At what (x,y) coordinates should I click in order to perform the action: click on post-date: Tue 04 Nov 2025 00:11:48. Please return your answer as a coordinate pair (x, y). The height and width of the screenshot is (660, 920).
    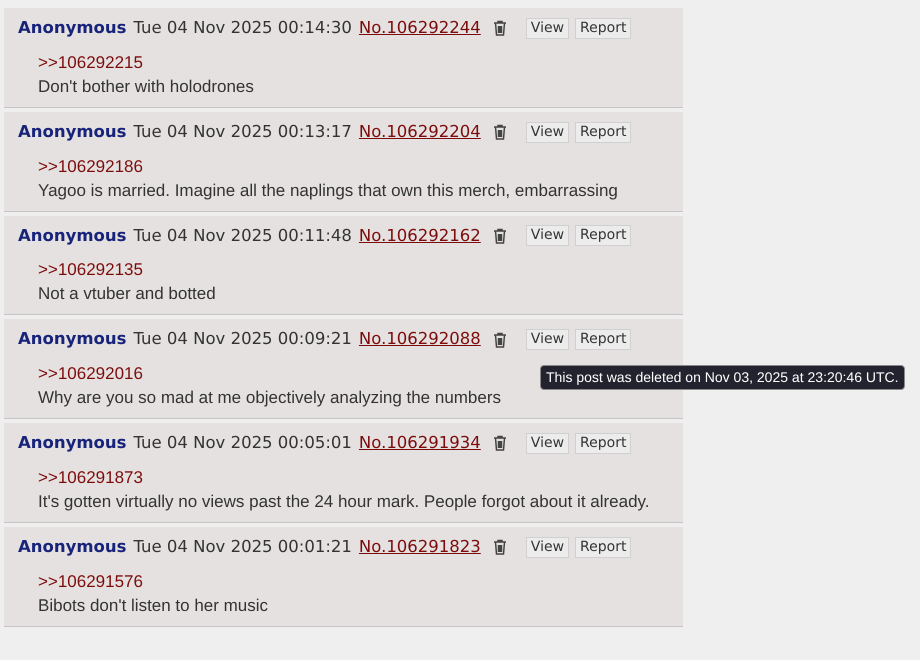
    Looking at the image, I should click on (242, 235).